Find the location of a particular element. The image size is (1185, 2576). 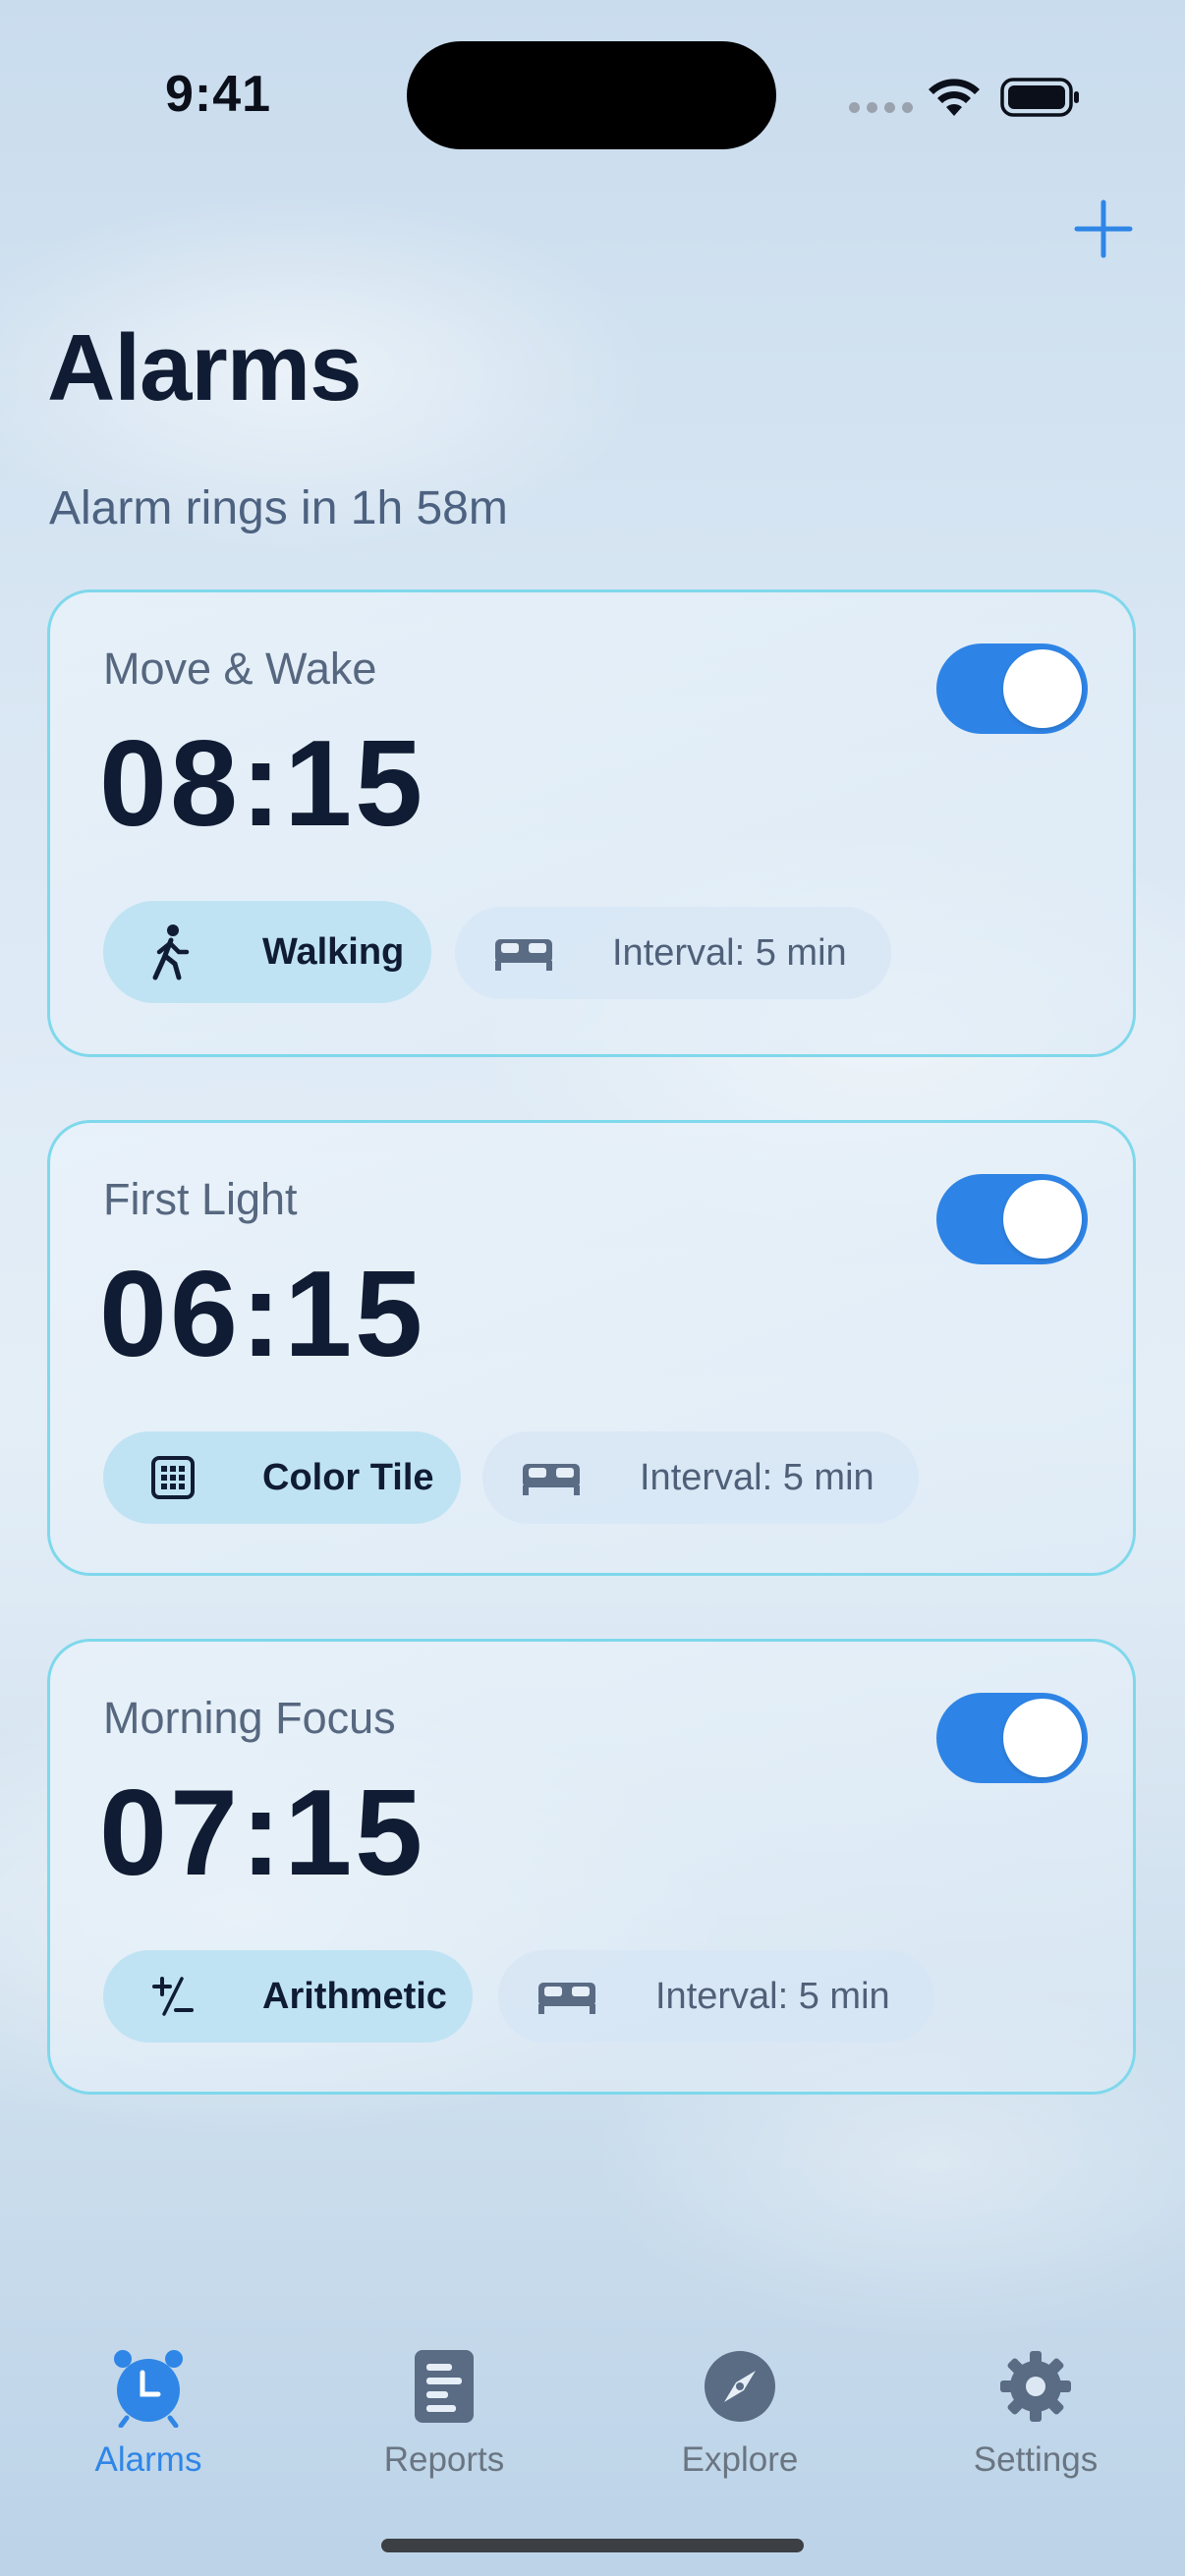

alarm-clock-icon is located at coordinates (148, 2386).